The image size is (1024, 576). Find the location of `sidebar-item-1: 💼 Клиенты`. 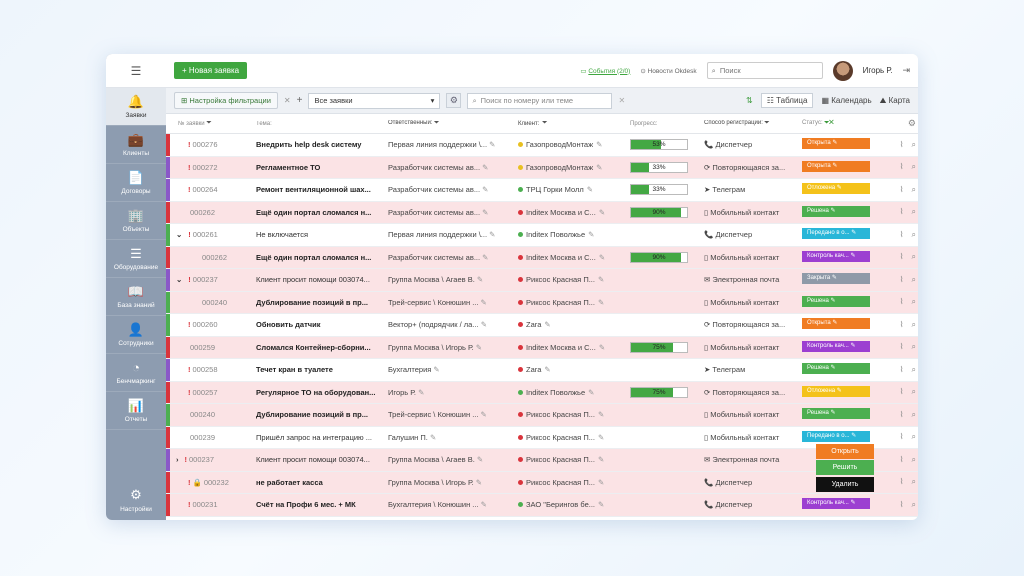

sidebar-item-1: 💼 Клиенты is located at coordinates (136, 145).